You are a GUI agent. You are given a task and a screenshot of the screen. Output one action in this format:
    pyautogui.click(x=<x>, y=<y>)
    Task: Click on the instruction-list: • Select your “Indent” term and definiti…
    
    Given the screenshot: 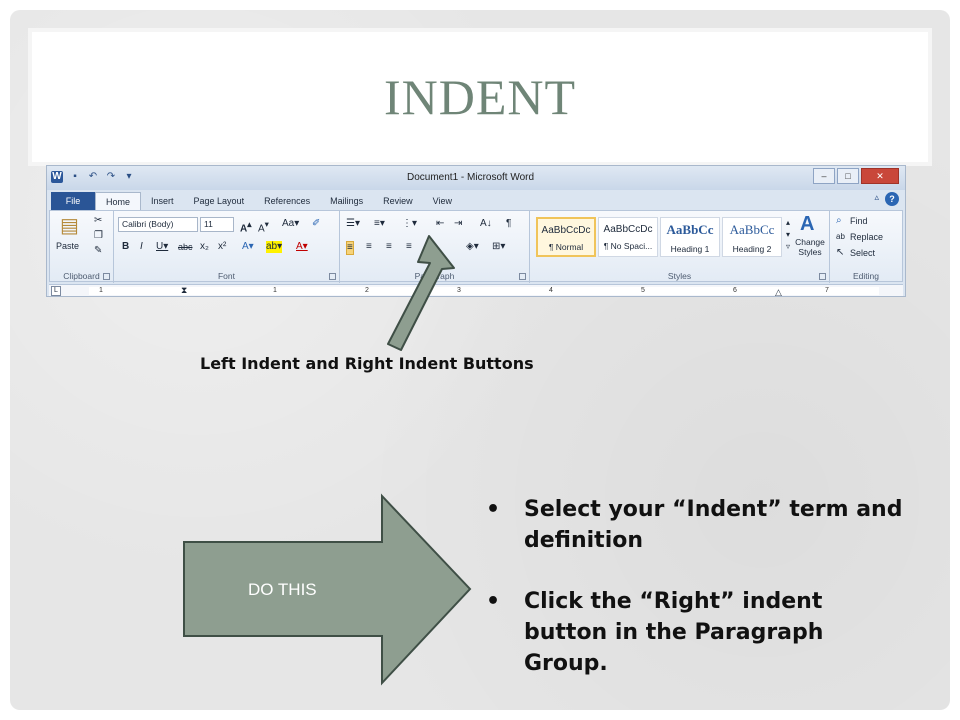 What is the action you would take?
    pyautogui.click(x=696, y=601)
    